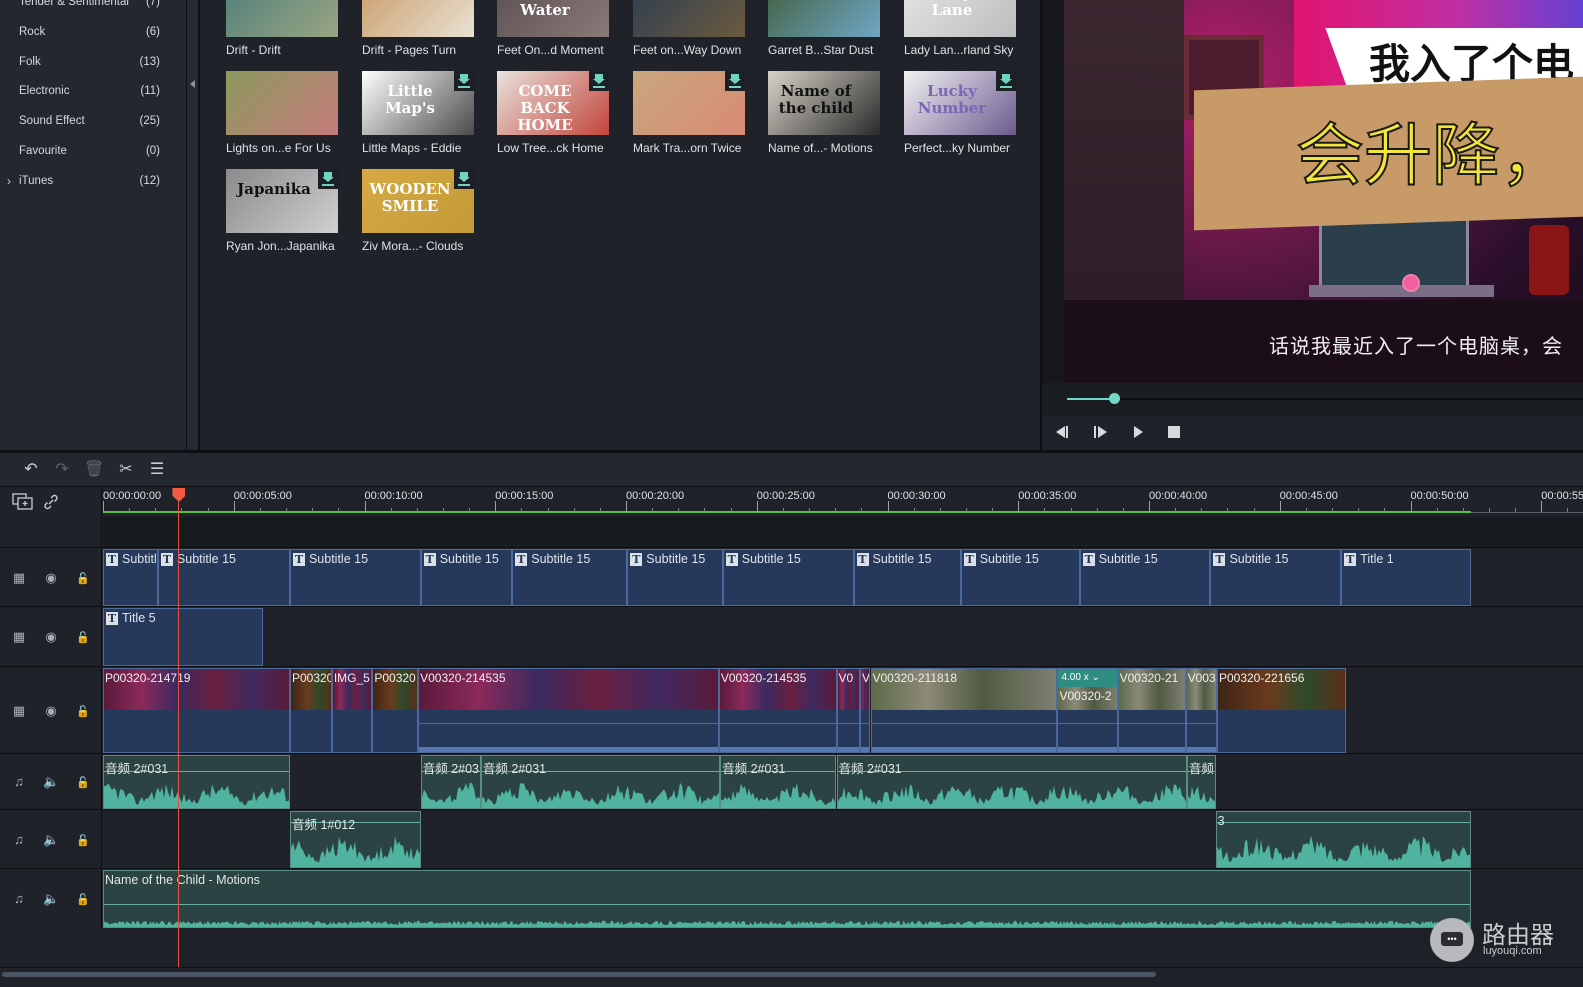 The height and width of the screenshot is (987, 1583). Describe the element at coordinates (757, 506) in the screenshot. I see `ruler-tick` at that location.